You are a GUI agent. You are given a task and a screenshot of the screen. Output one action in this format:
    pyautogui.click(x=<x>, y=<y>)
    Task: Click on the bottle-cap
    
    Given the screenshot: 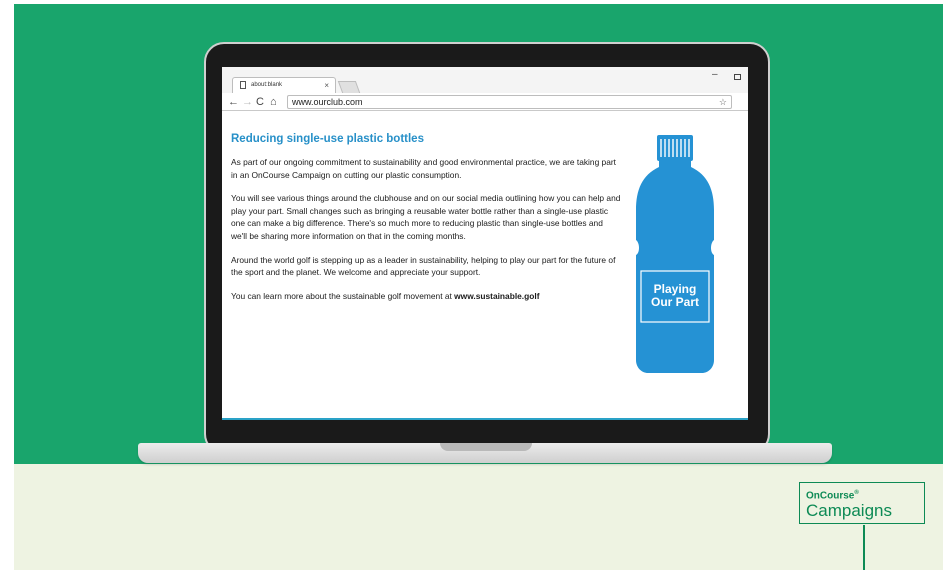 What is the action you would take?
    pyautogui.click(x=675, y=148)
    